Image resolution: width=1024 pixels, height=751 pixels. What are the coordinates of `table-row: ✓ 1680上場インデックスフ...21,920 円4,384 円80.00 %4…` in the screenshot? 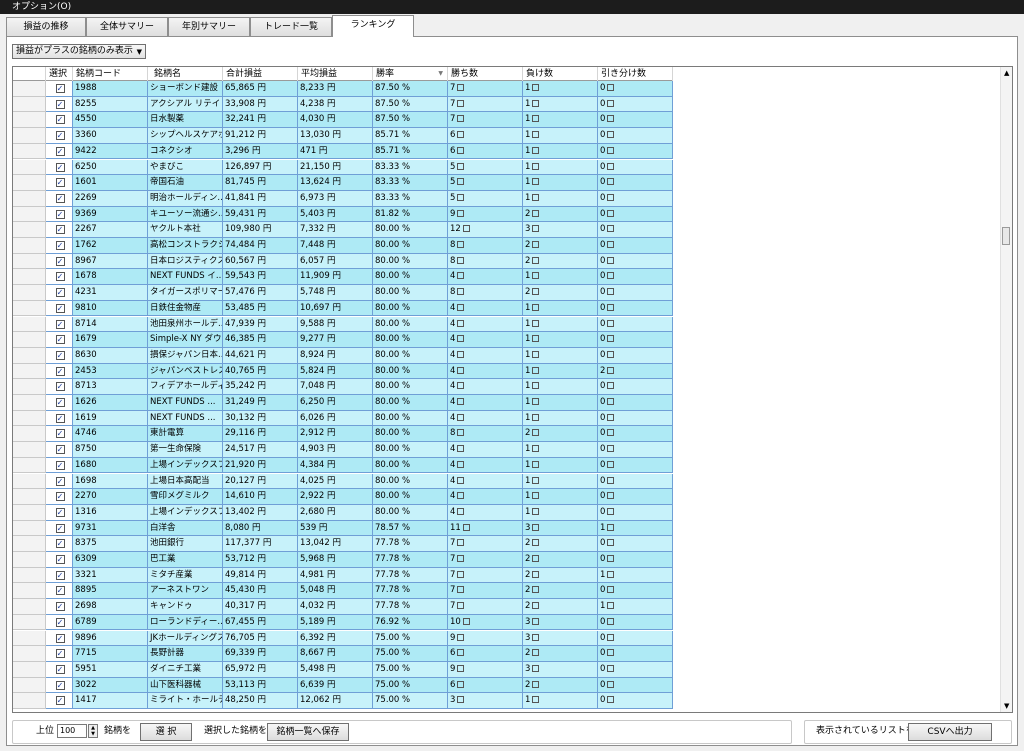 It's located at (343, 465).